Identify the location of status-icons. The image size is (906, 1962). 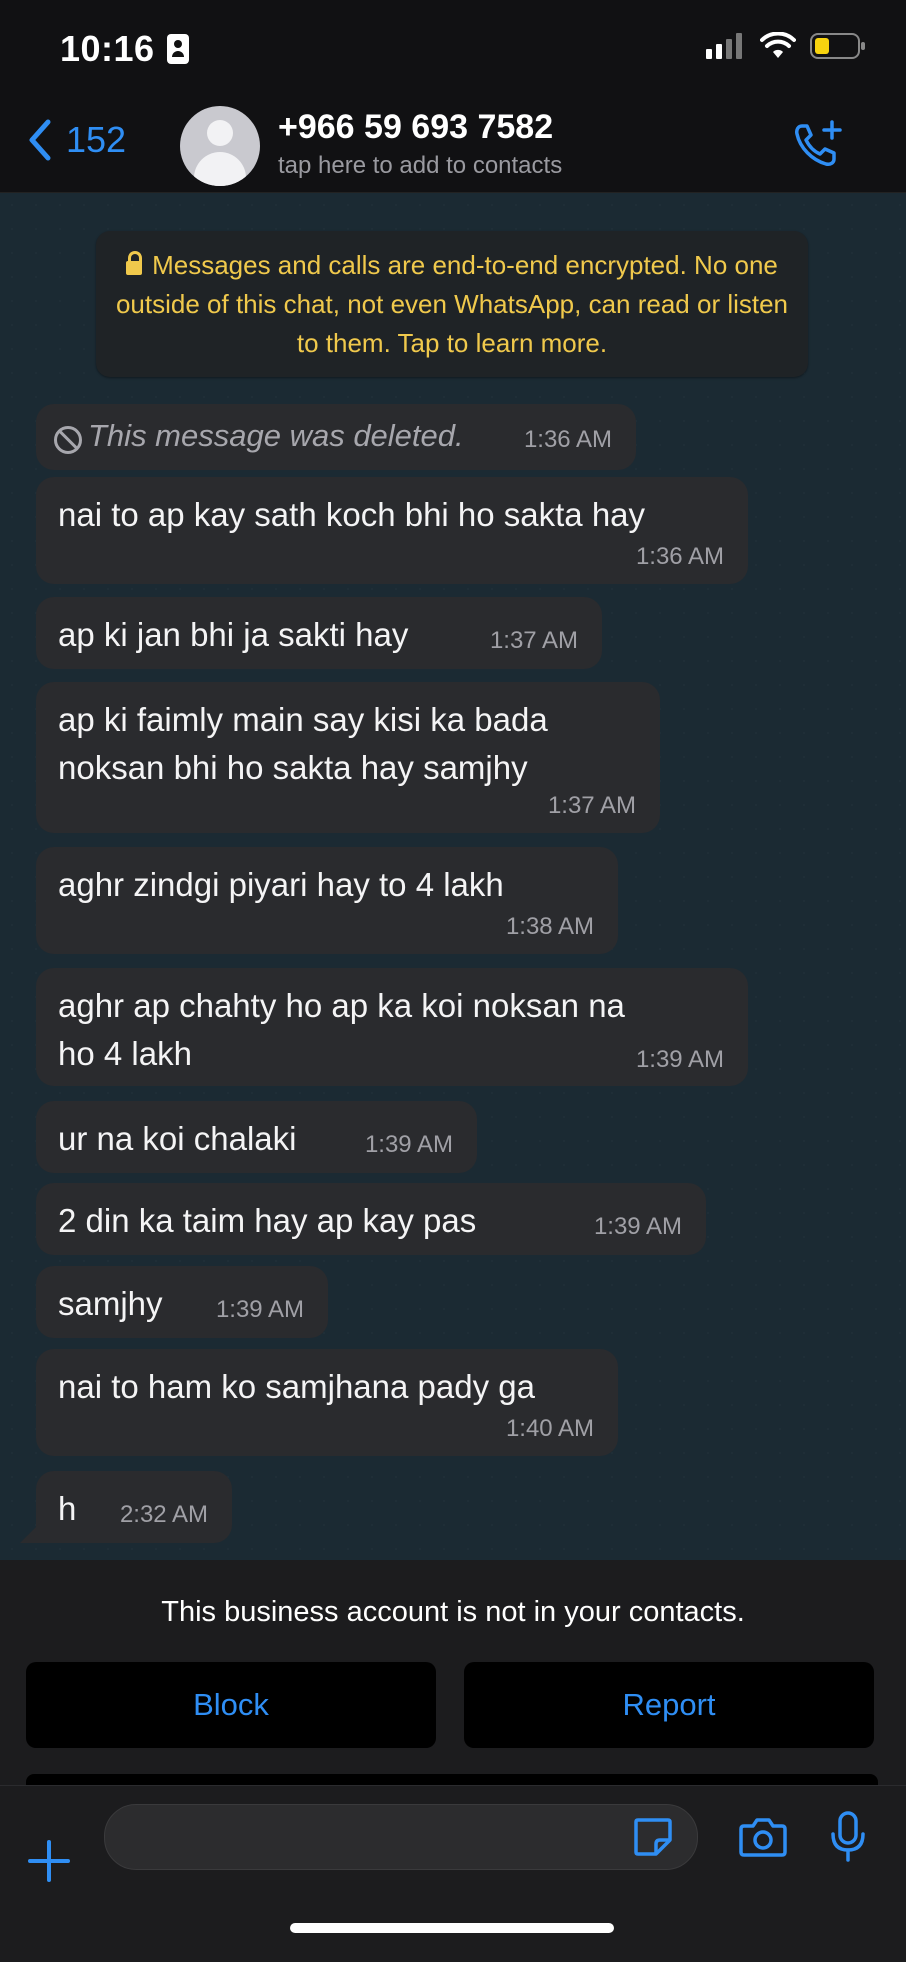
(786, 46).